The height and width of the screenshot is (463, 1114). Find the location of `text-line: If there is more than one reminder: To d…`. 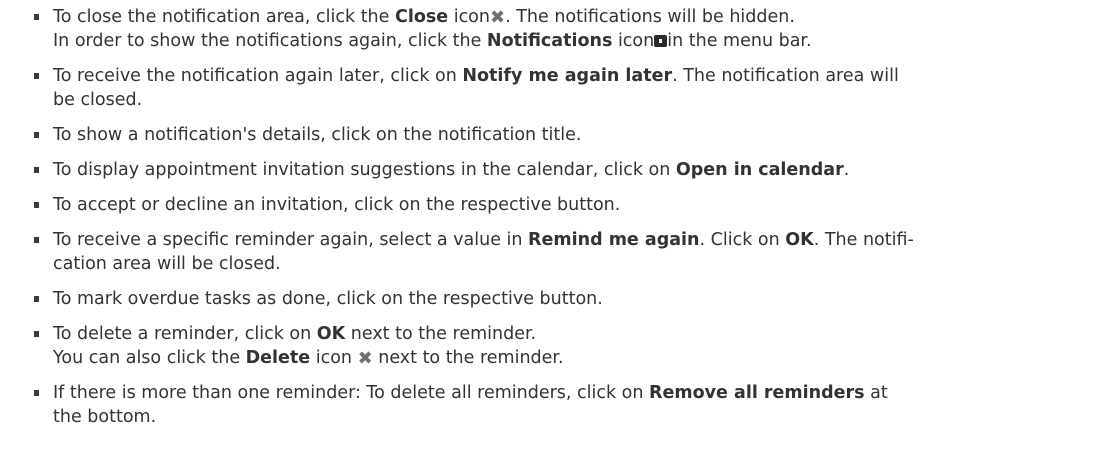

text-line: If there is more than one reminder: To d… is located at coordinates (583, 393).